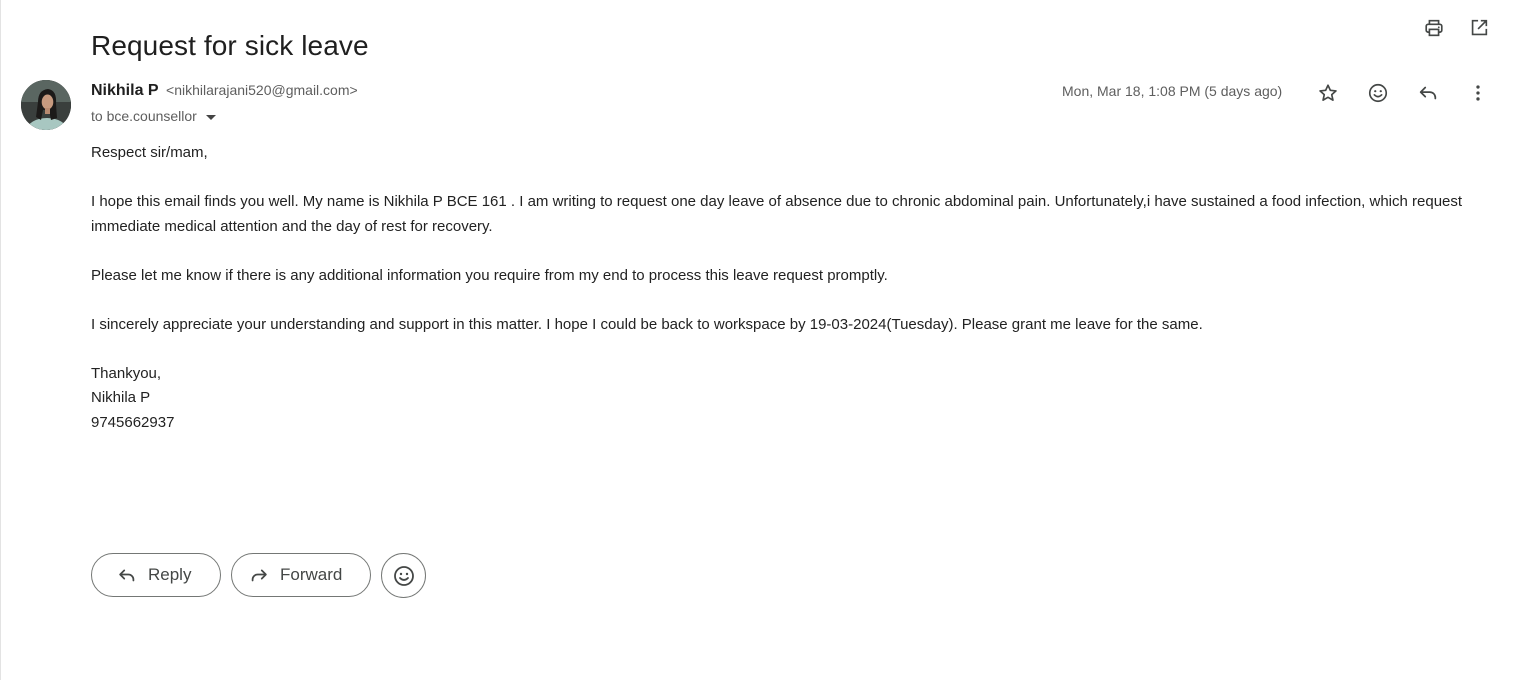 The width and height of the screenshot is (1532, 680). Describe the element at coordinates (210, 117) in the screenshot. I see `show-details-caret-icon` at that location.